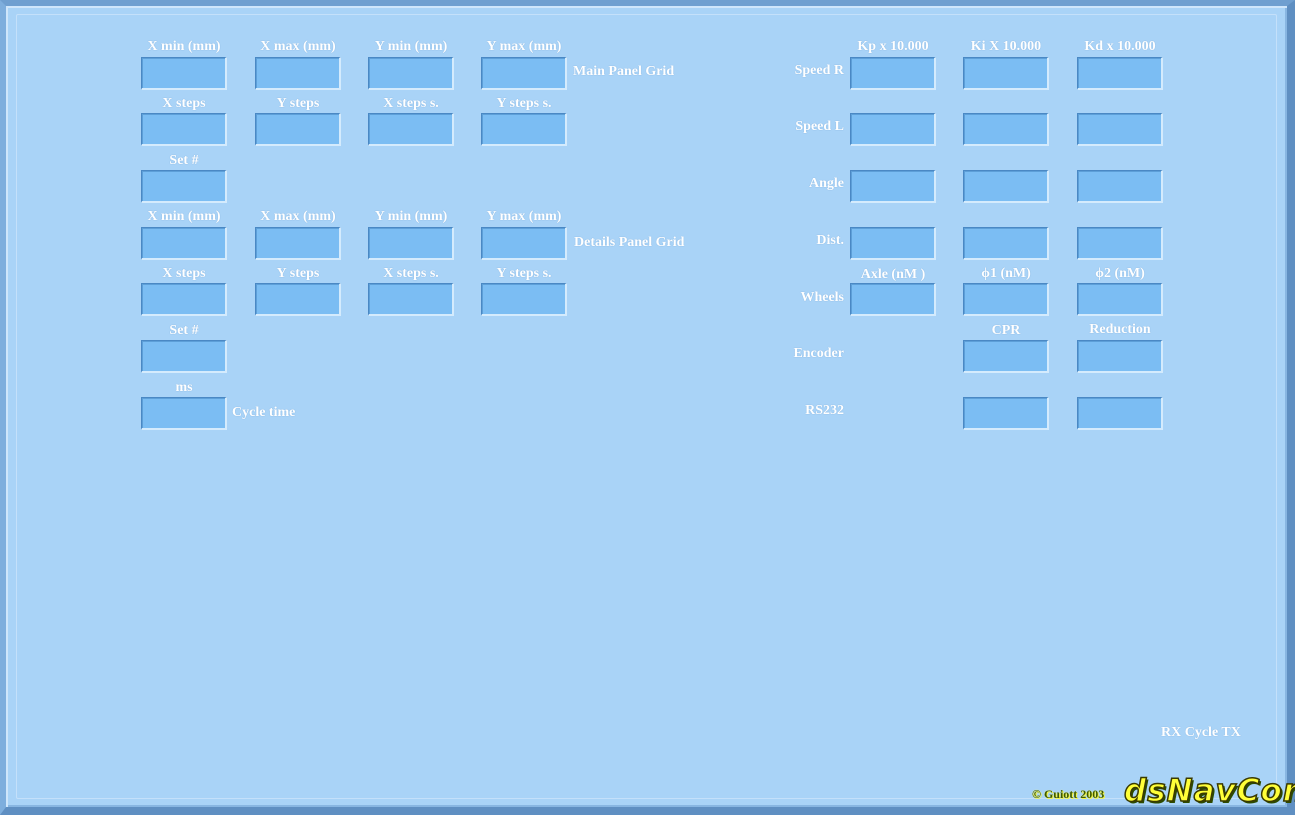 This screenshot has width=1295, height=815. I want to click on details-xsteps-s-header: X steps s., so click(411, 273).